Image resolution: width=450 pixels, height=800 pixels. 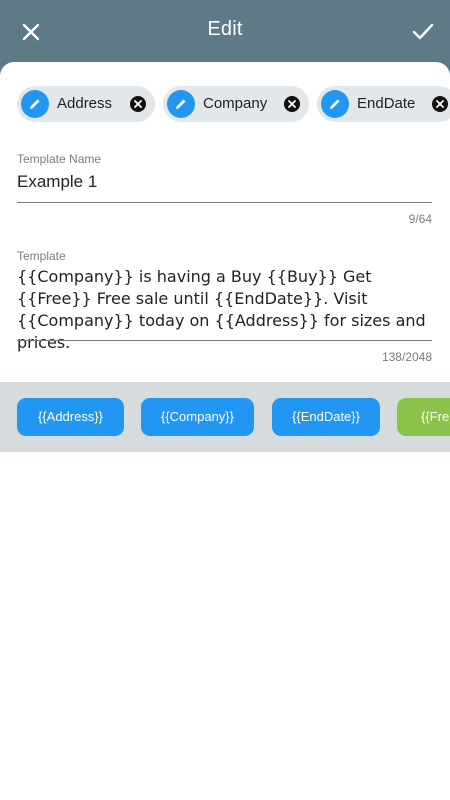 I want to click on template-label: Template, so click(x=41, y=256).